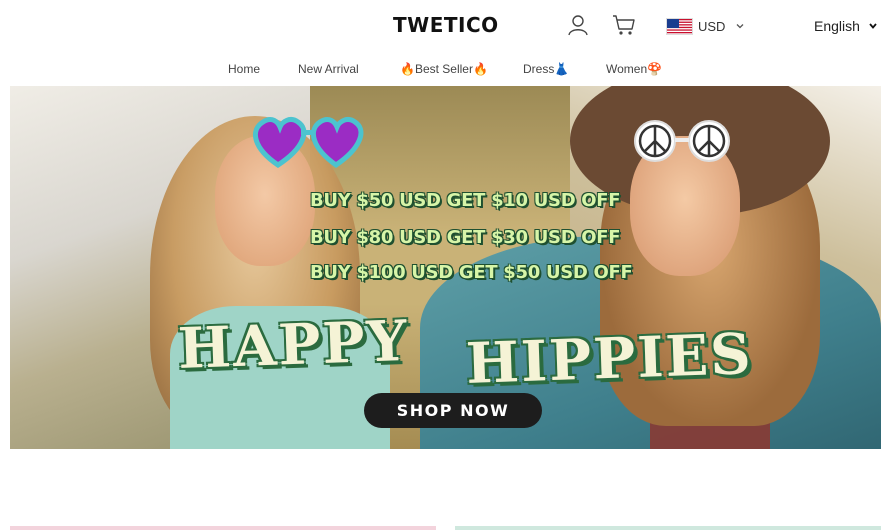 The height and width of the screenshot is (530, 890). What do you see at coordinates (624, 25) in the screenshot?
I see `cart-icon` at bounding box center [624, 25].